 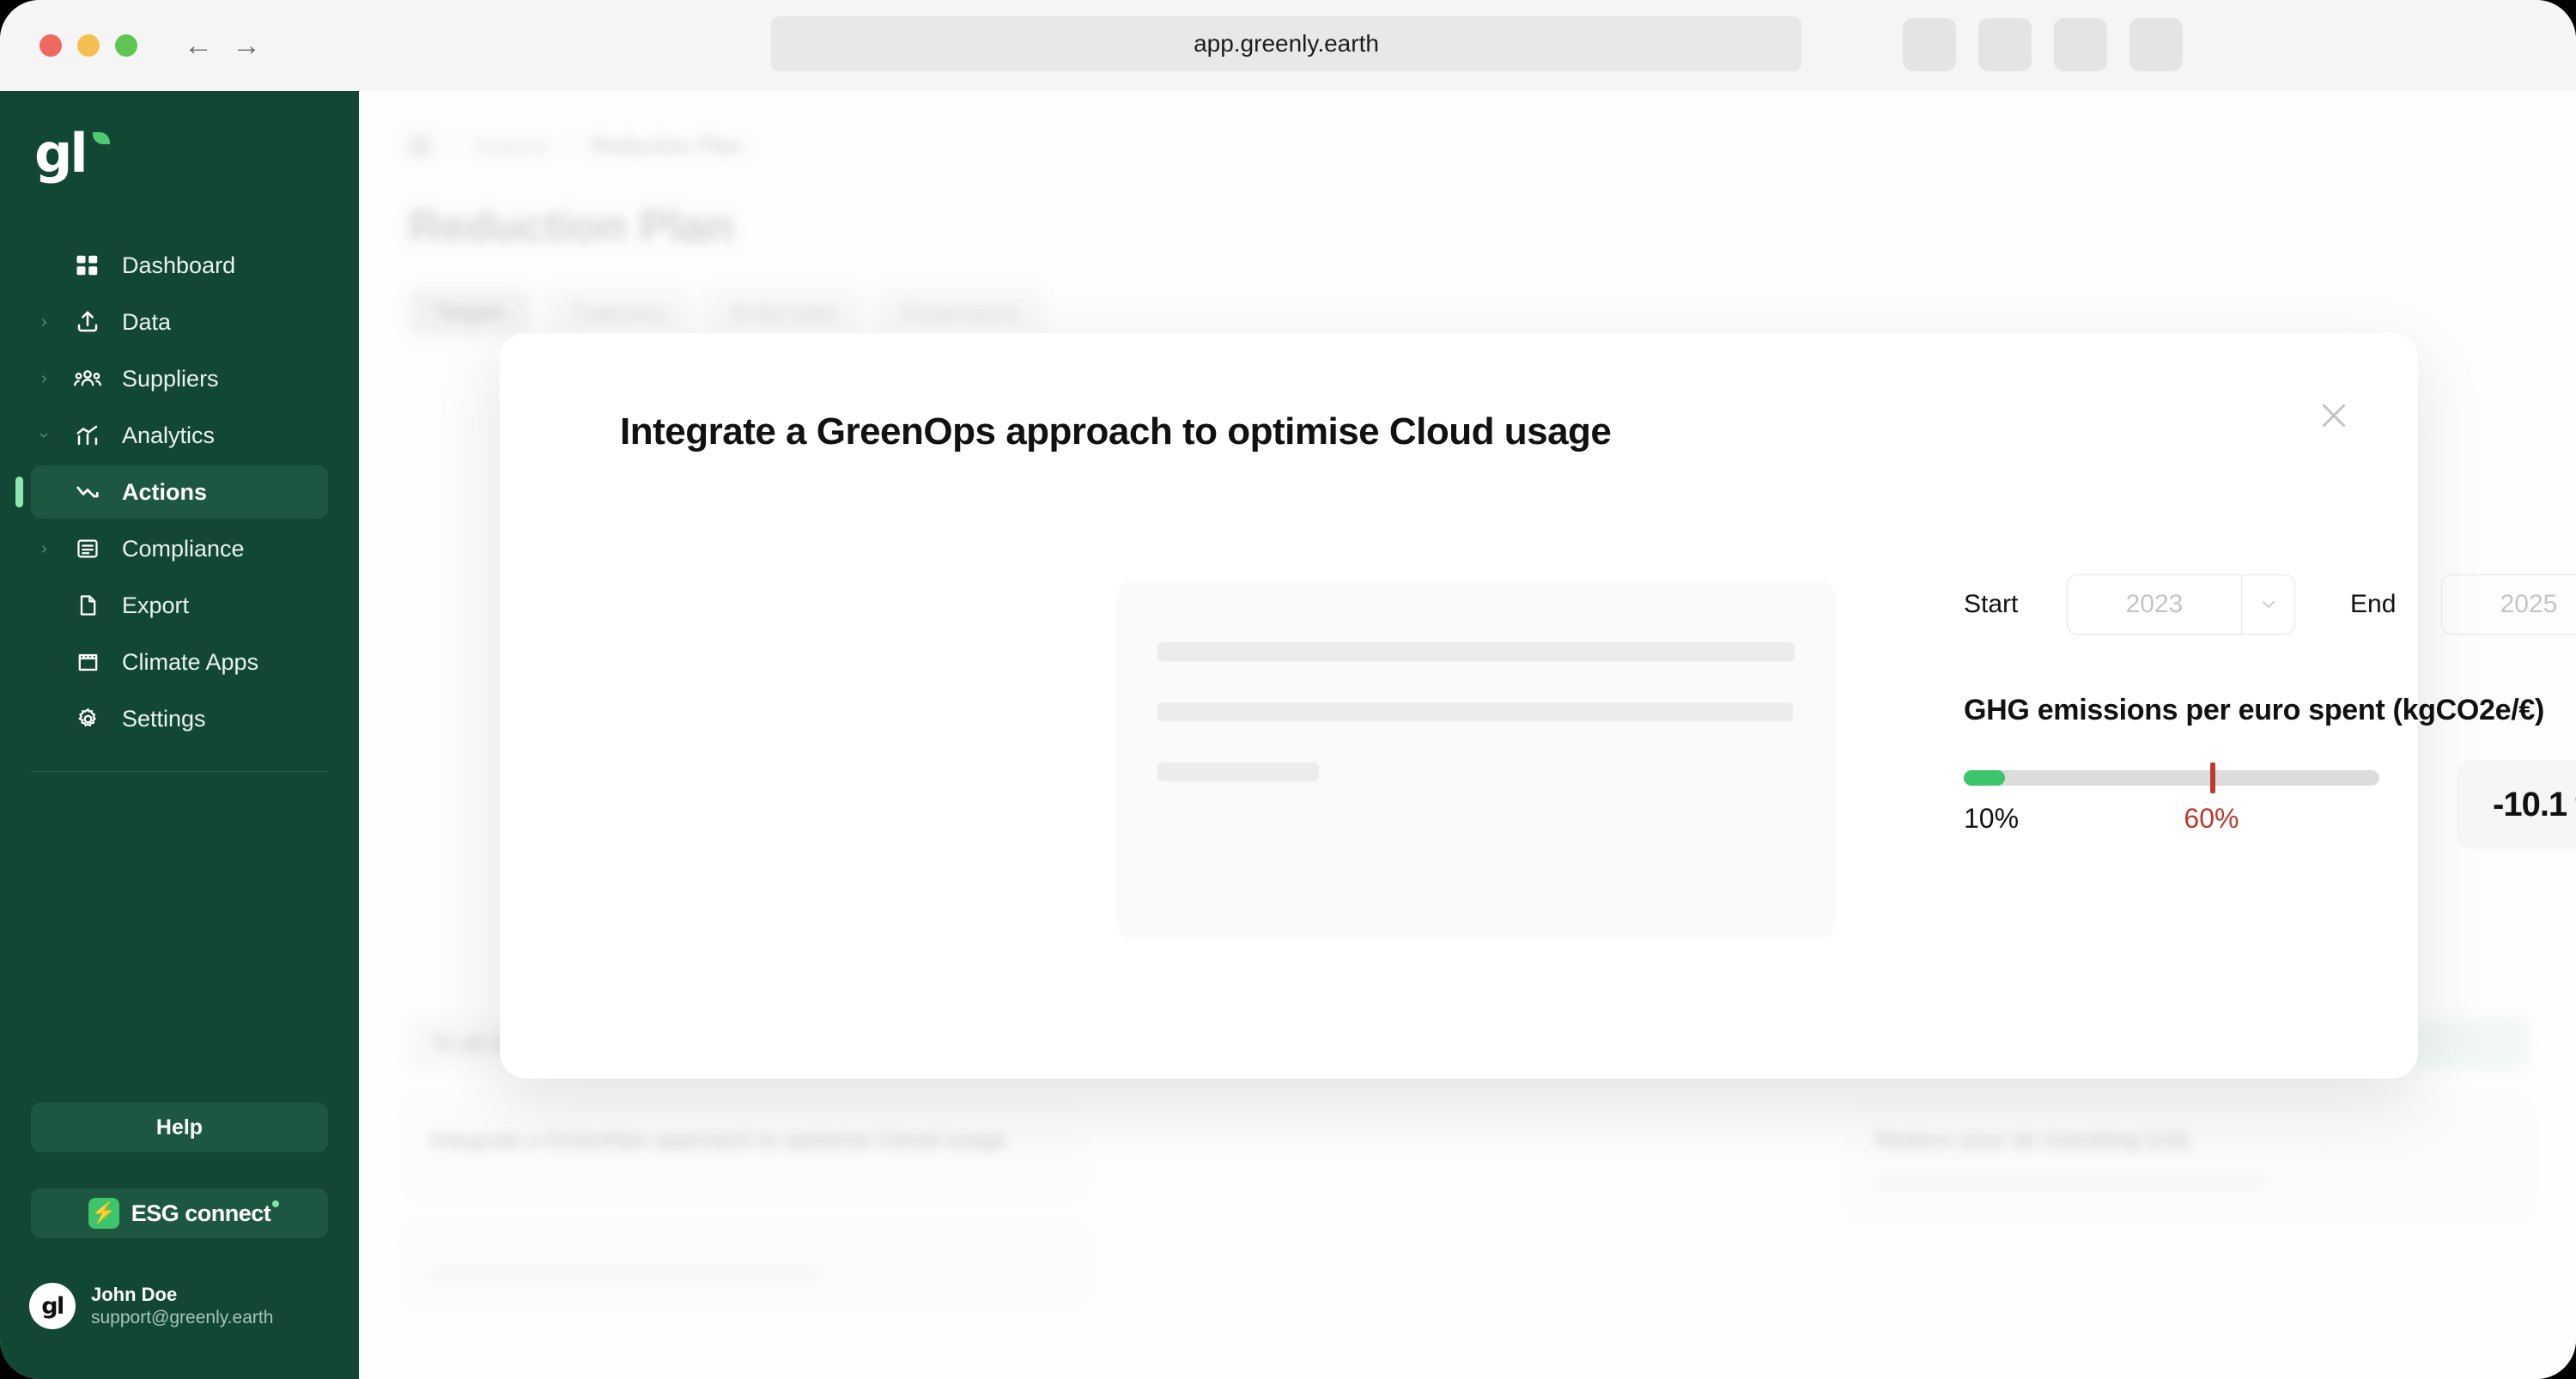 What do you see at coordinates (87, 492) in the screenshot?
I see `trend-down-icon` at bounding box center [87, 492].